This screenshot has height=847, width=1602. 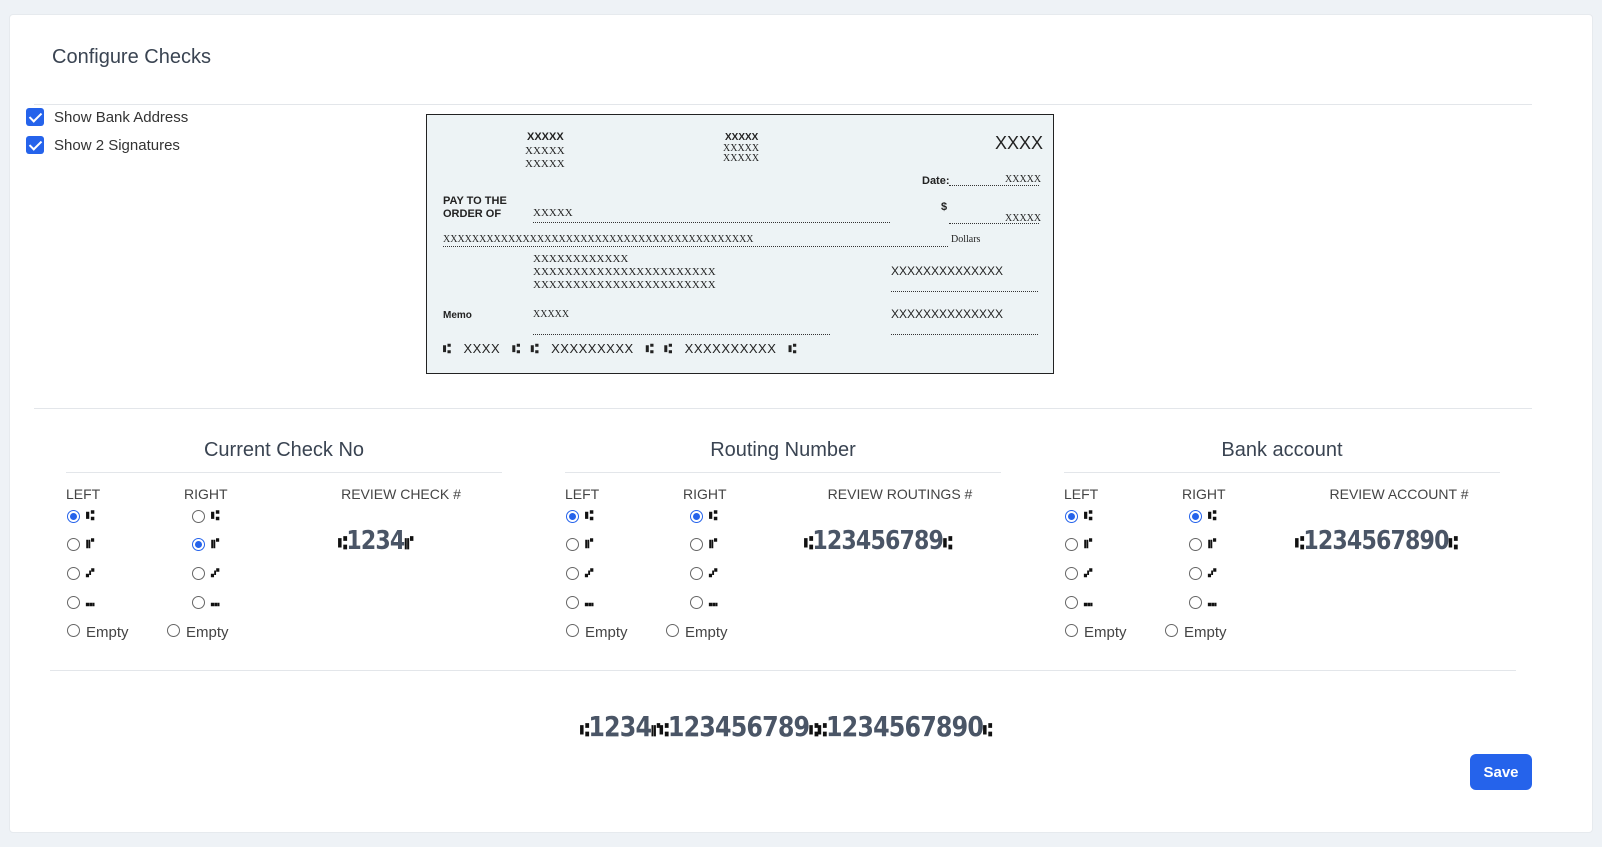 I want to click on dollar-sign: $, so click(x=944, y=207).